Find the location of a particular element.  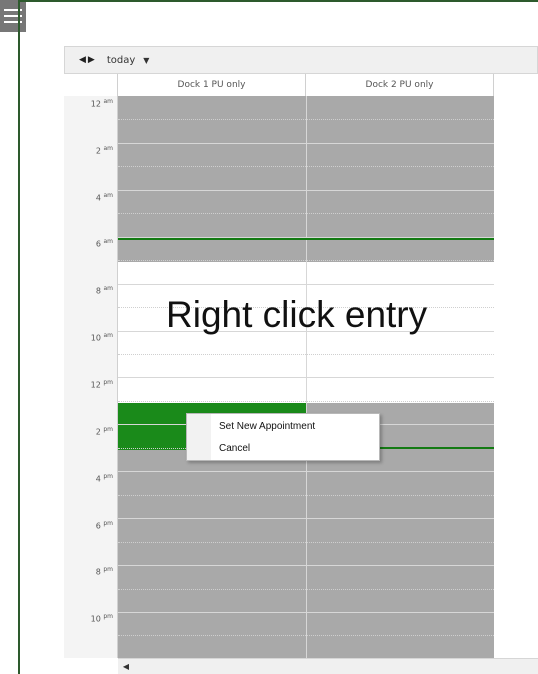

time-label: 10 pm is located at coordinates (101, 618).